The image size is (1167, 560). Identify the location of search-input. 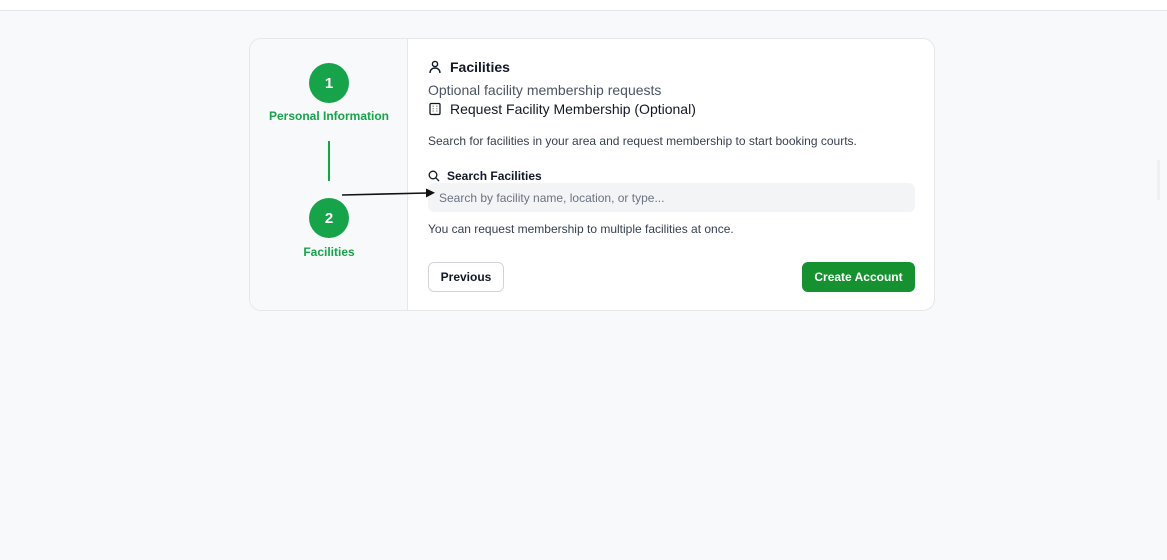
(671, 197).